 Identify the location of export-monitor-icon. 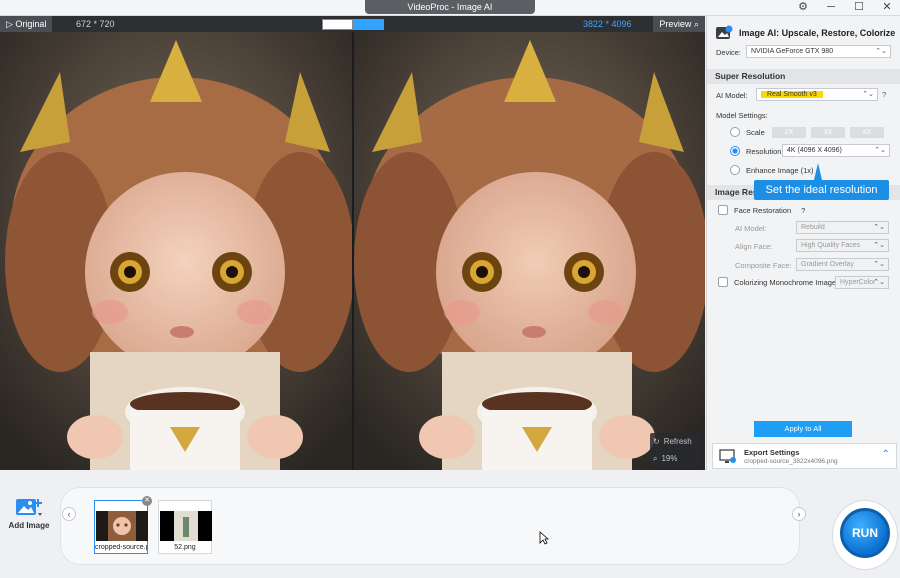
(727, 456).